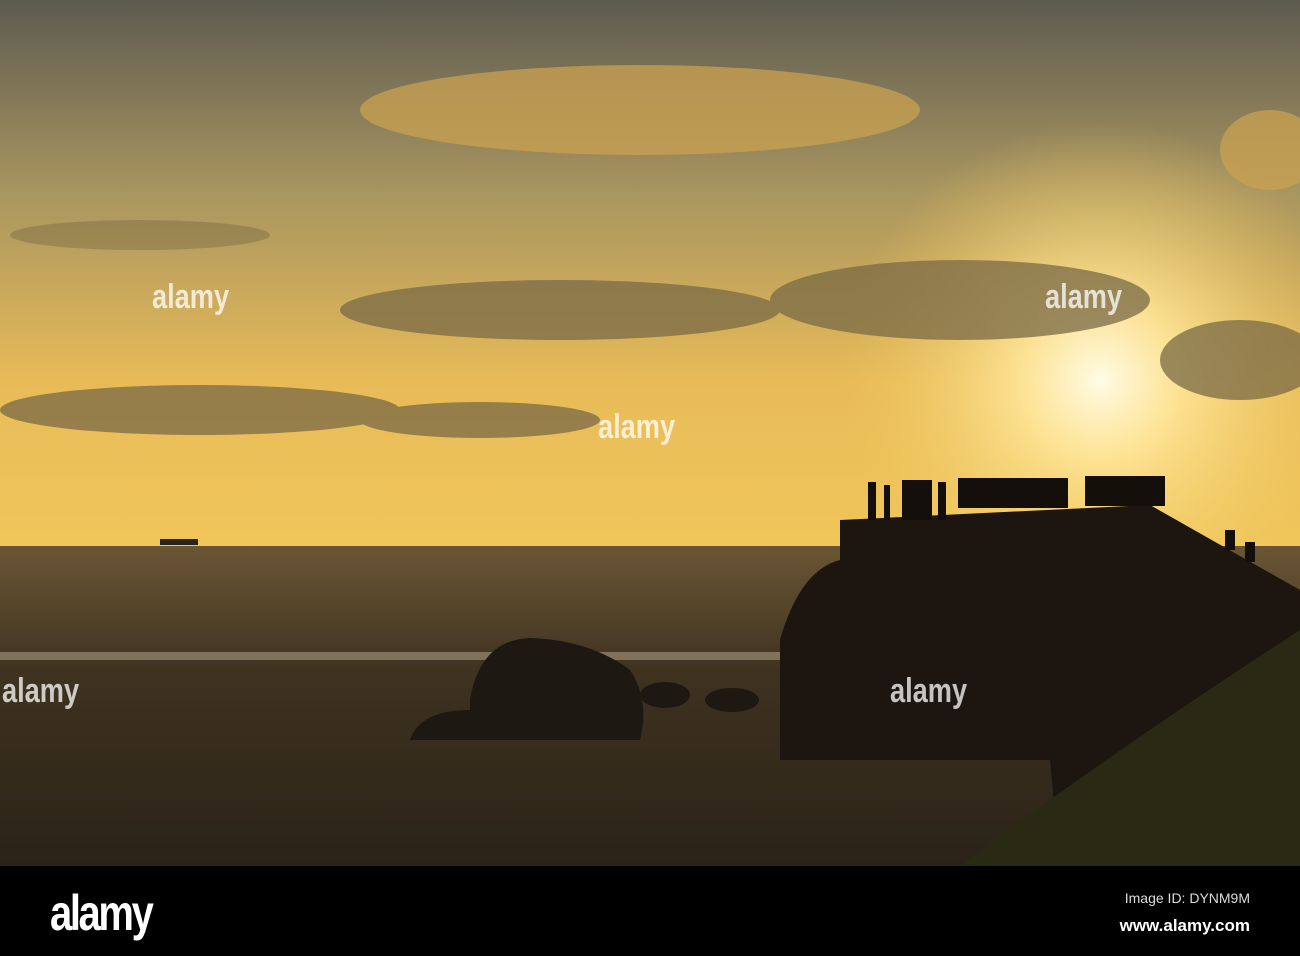  I want to click on alamy-logo: alamy, so click(102, 913).